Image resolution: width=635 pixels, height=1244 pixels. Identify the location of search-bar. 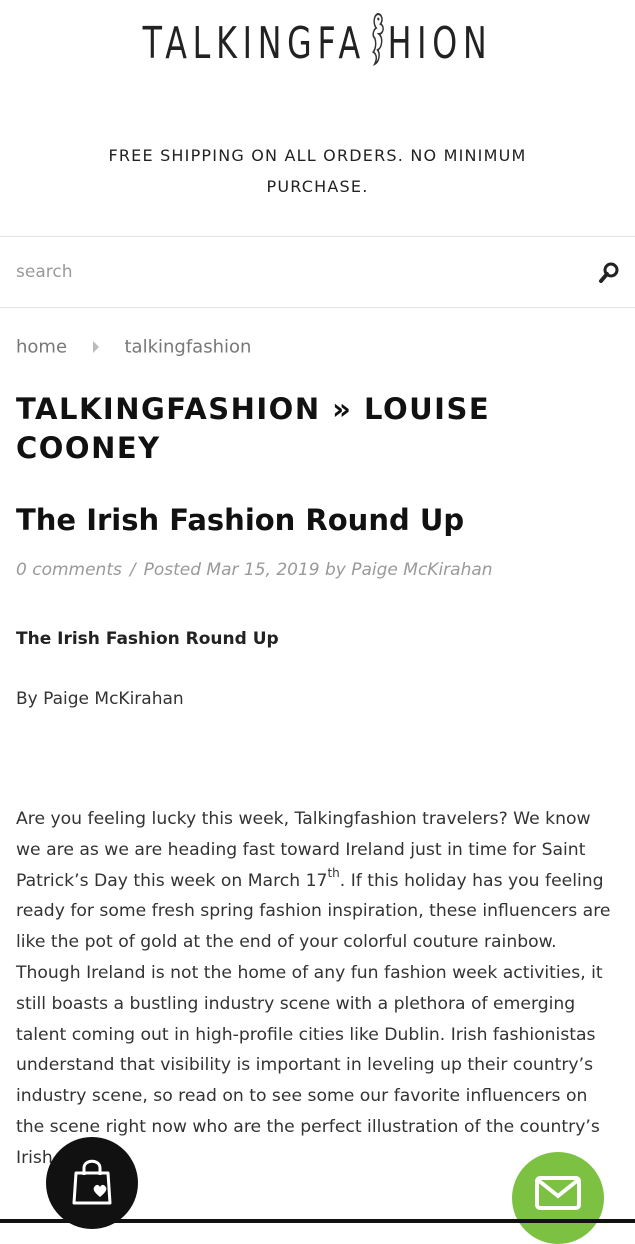
(317, 272).